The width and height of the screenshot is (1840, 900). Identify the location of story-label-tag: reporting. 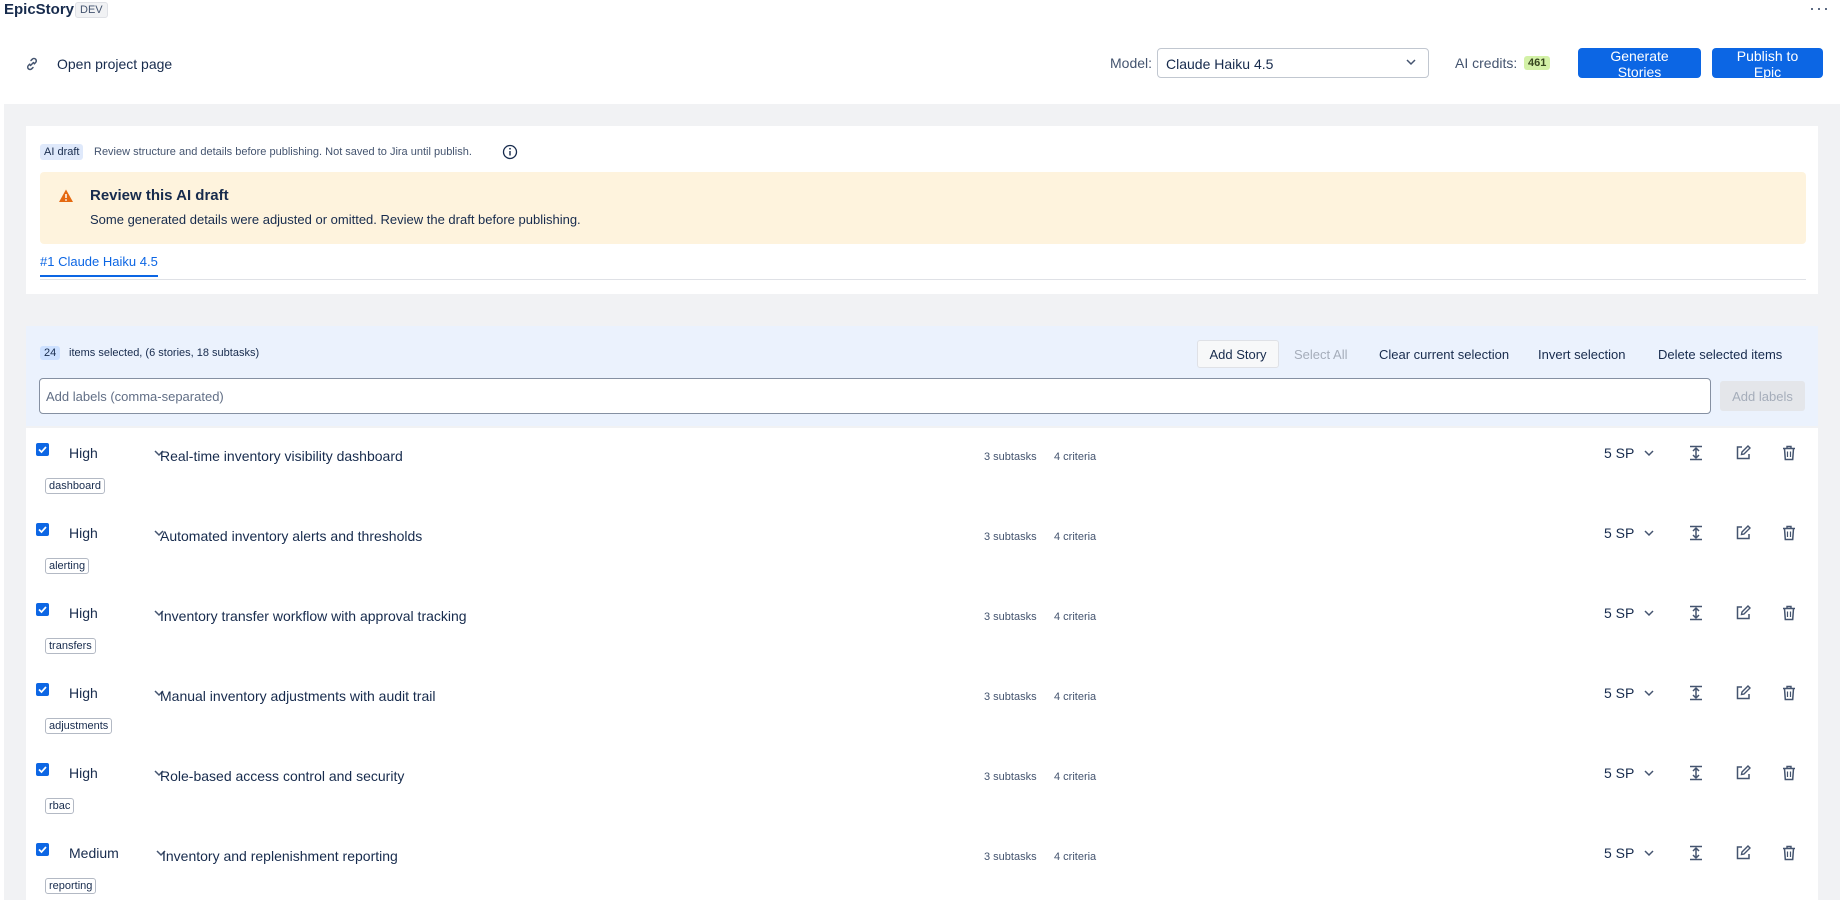
(71, 886).